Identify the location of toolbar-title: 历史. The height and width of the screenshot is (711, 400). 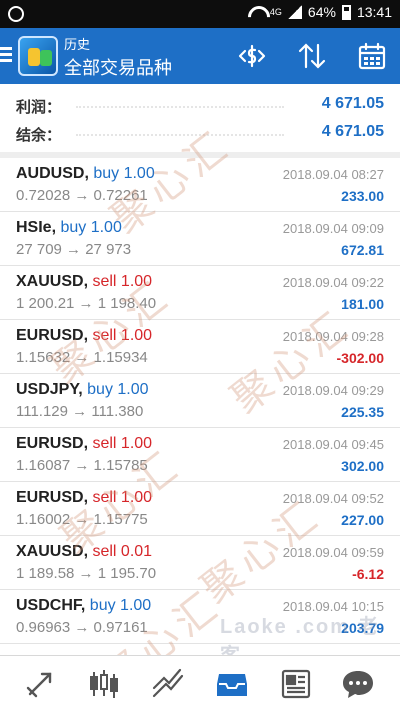
(77, 44).